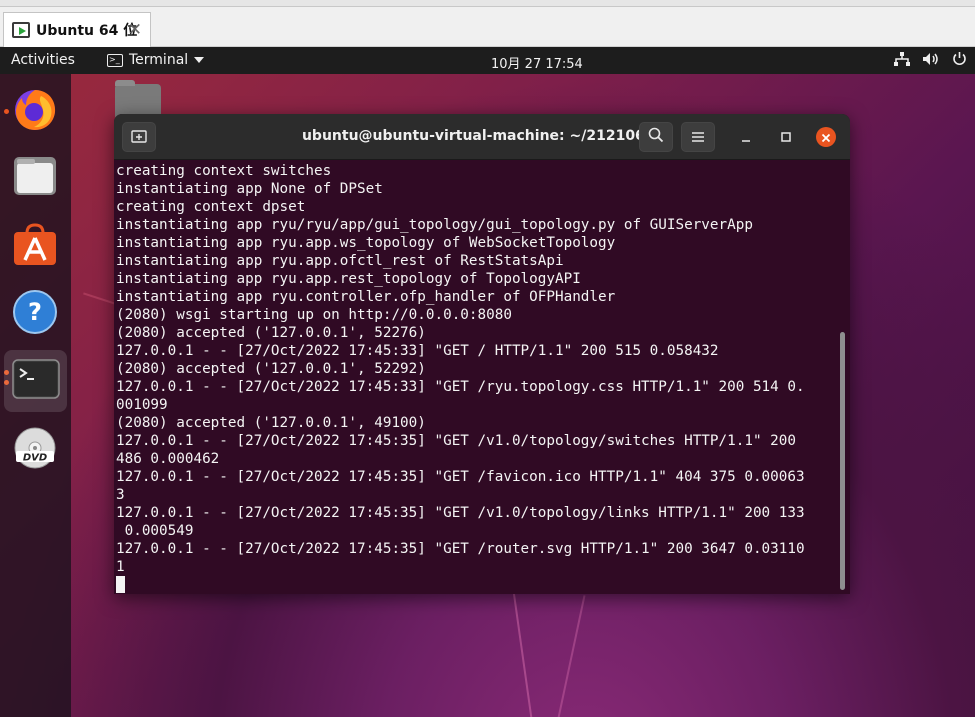 The image size is (975, 717). I want to click on dock-item-firefox, so click(35, 110).